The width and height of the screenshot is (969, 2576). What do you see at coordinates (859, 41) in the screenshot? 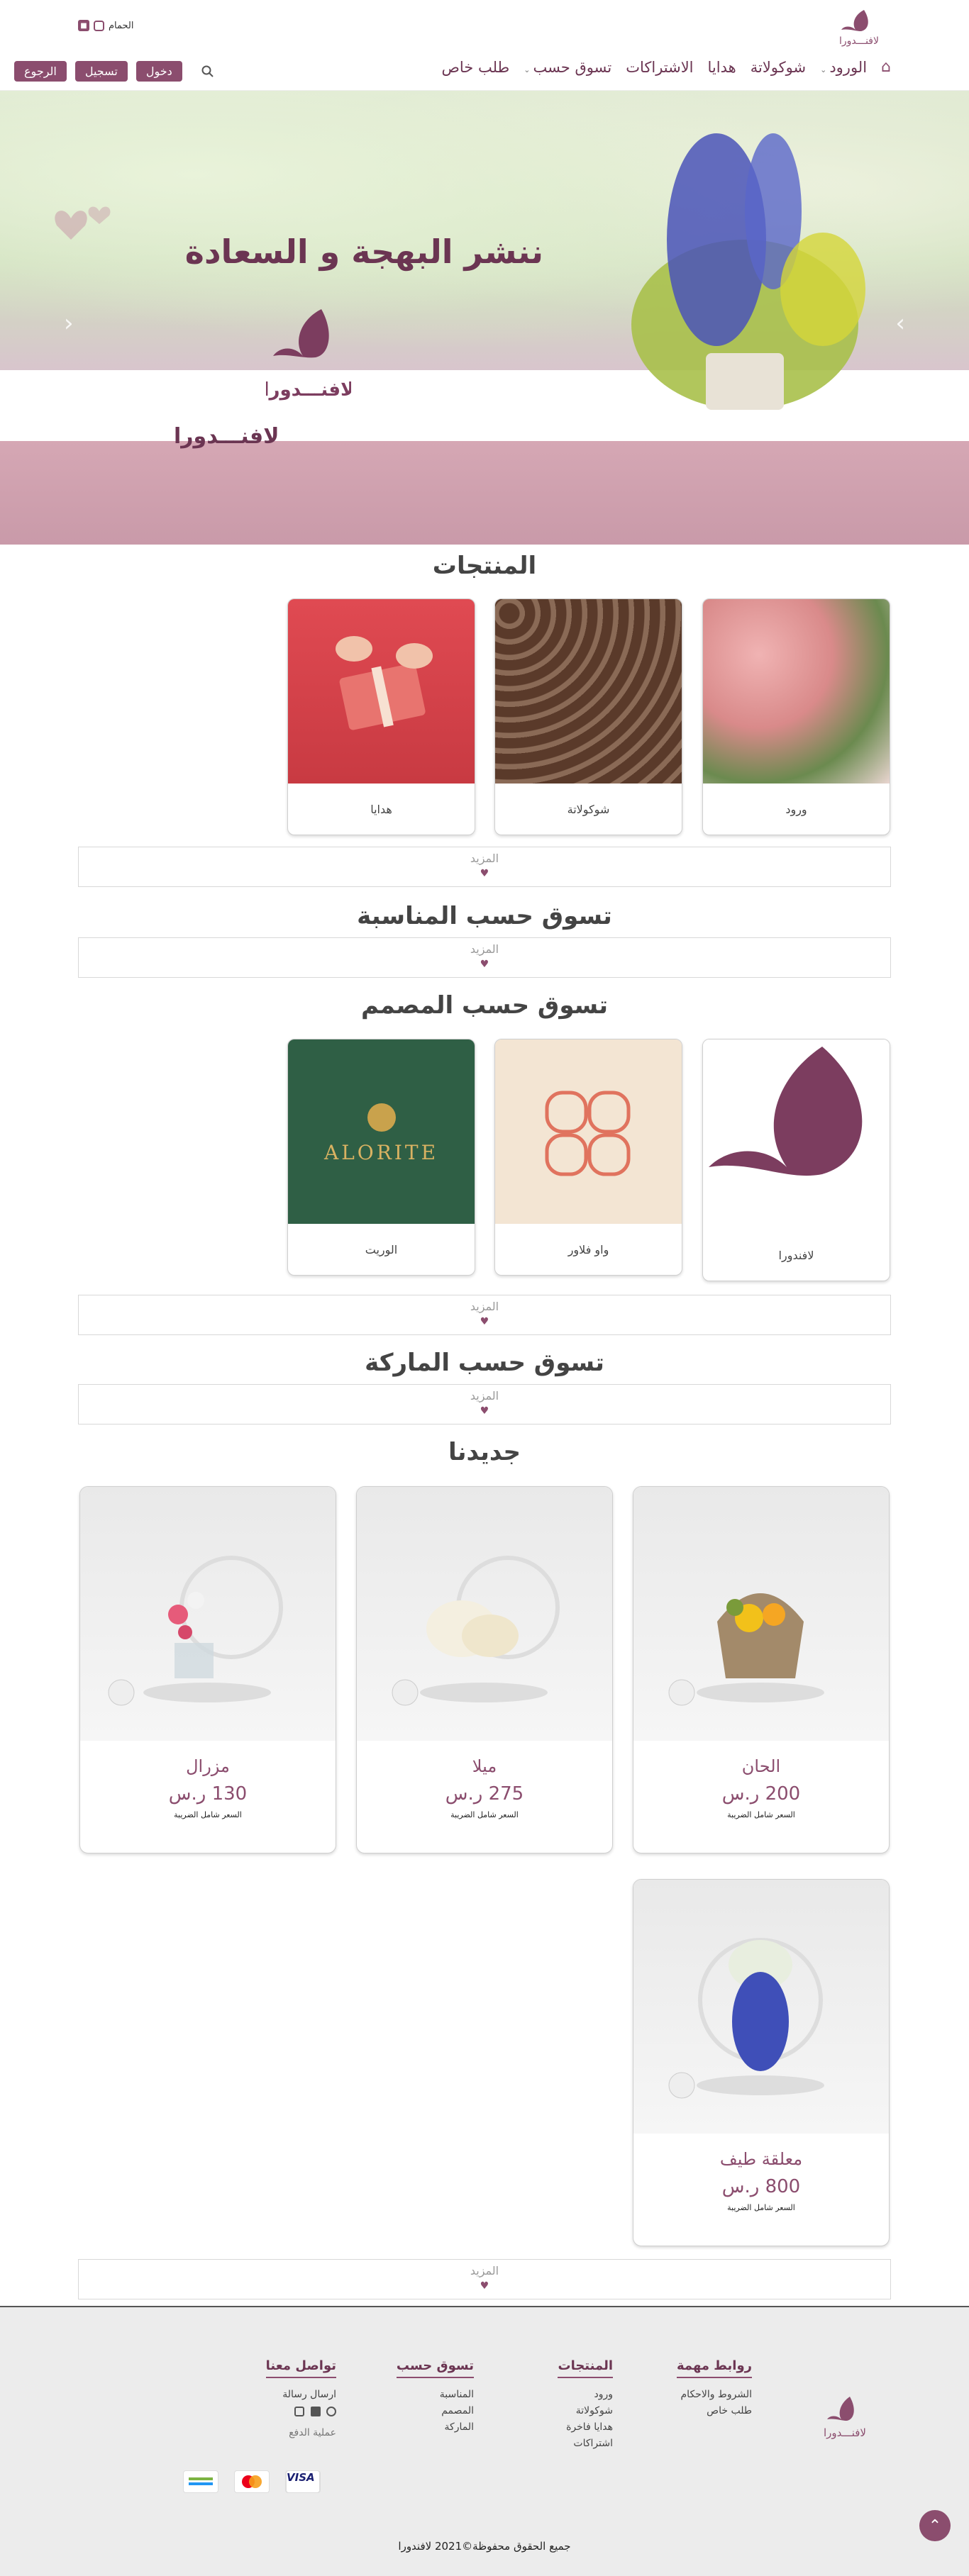
I see `logo-text: لافنـــدورا` at bounding box center [859, 41].